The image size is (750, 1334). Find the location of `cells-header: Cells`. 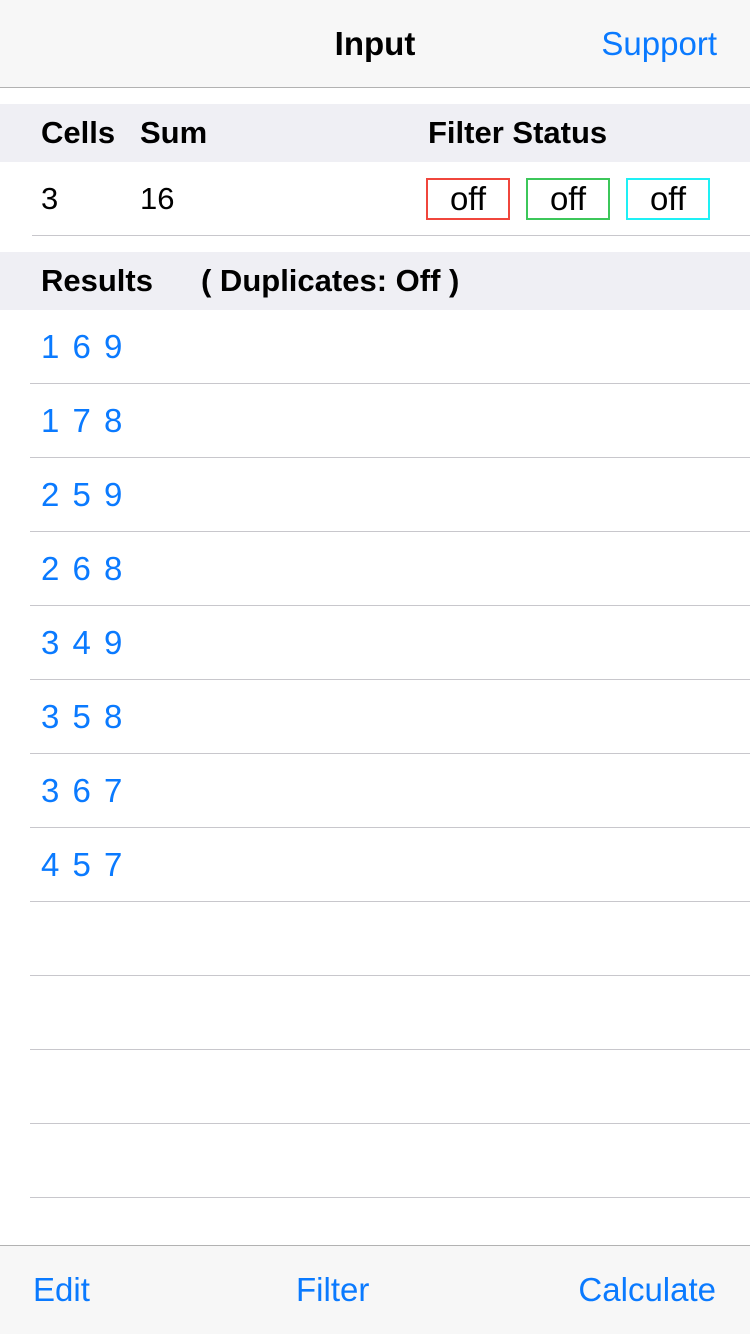

cells-header: Cells is located at coordinates (78, 132).